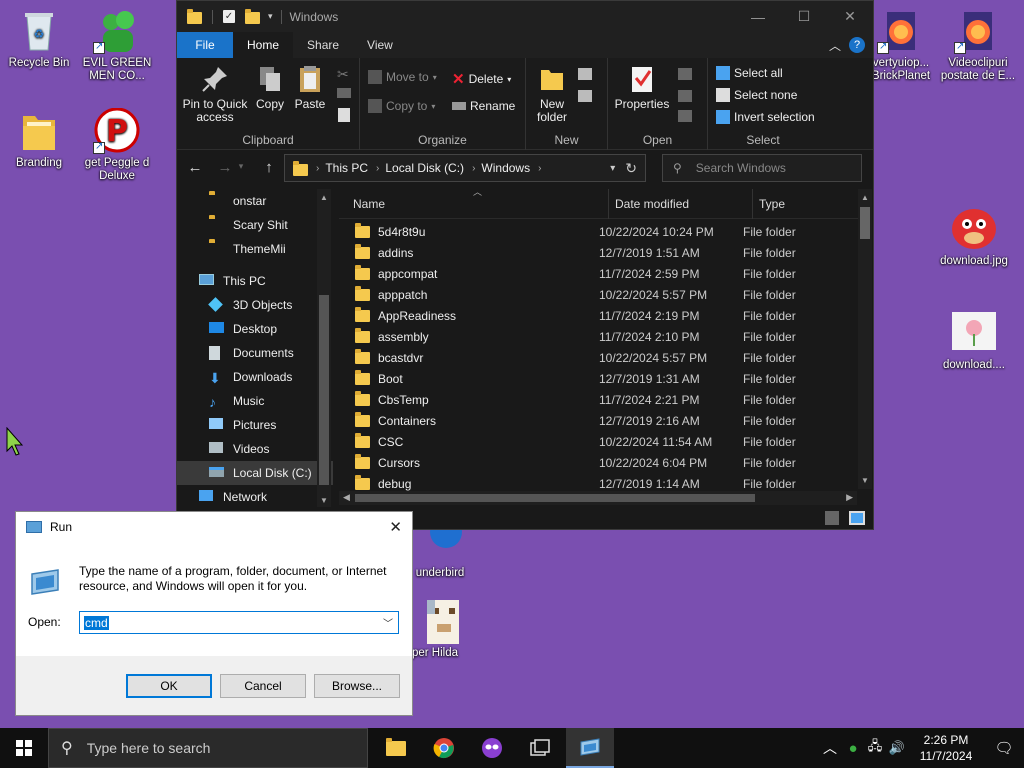 Image resolution: width=1024 pixels, height=768 pixels. What do you see at coordinates (832, 518) in the screenshot?
I see `details-view-icon` at bounding box center [832, 518].